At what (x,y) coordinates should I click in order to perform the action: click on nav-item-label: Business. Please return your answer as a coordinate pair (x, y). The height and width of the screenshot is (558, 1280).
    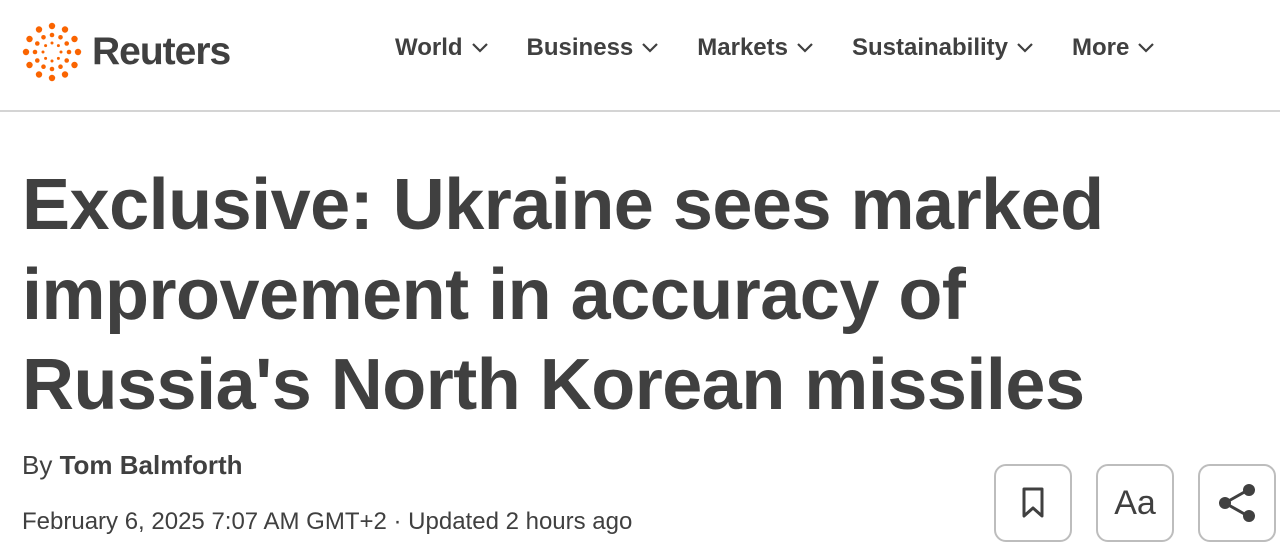
    Looking at the image, I should click on (580, 47).